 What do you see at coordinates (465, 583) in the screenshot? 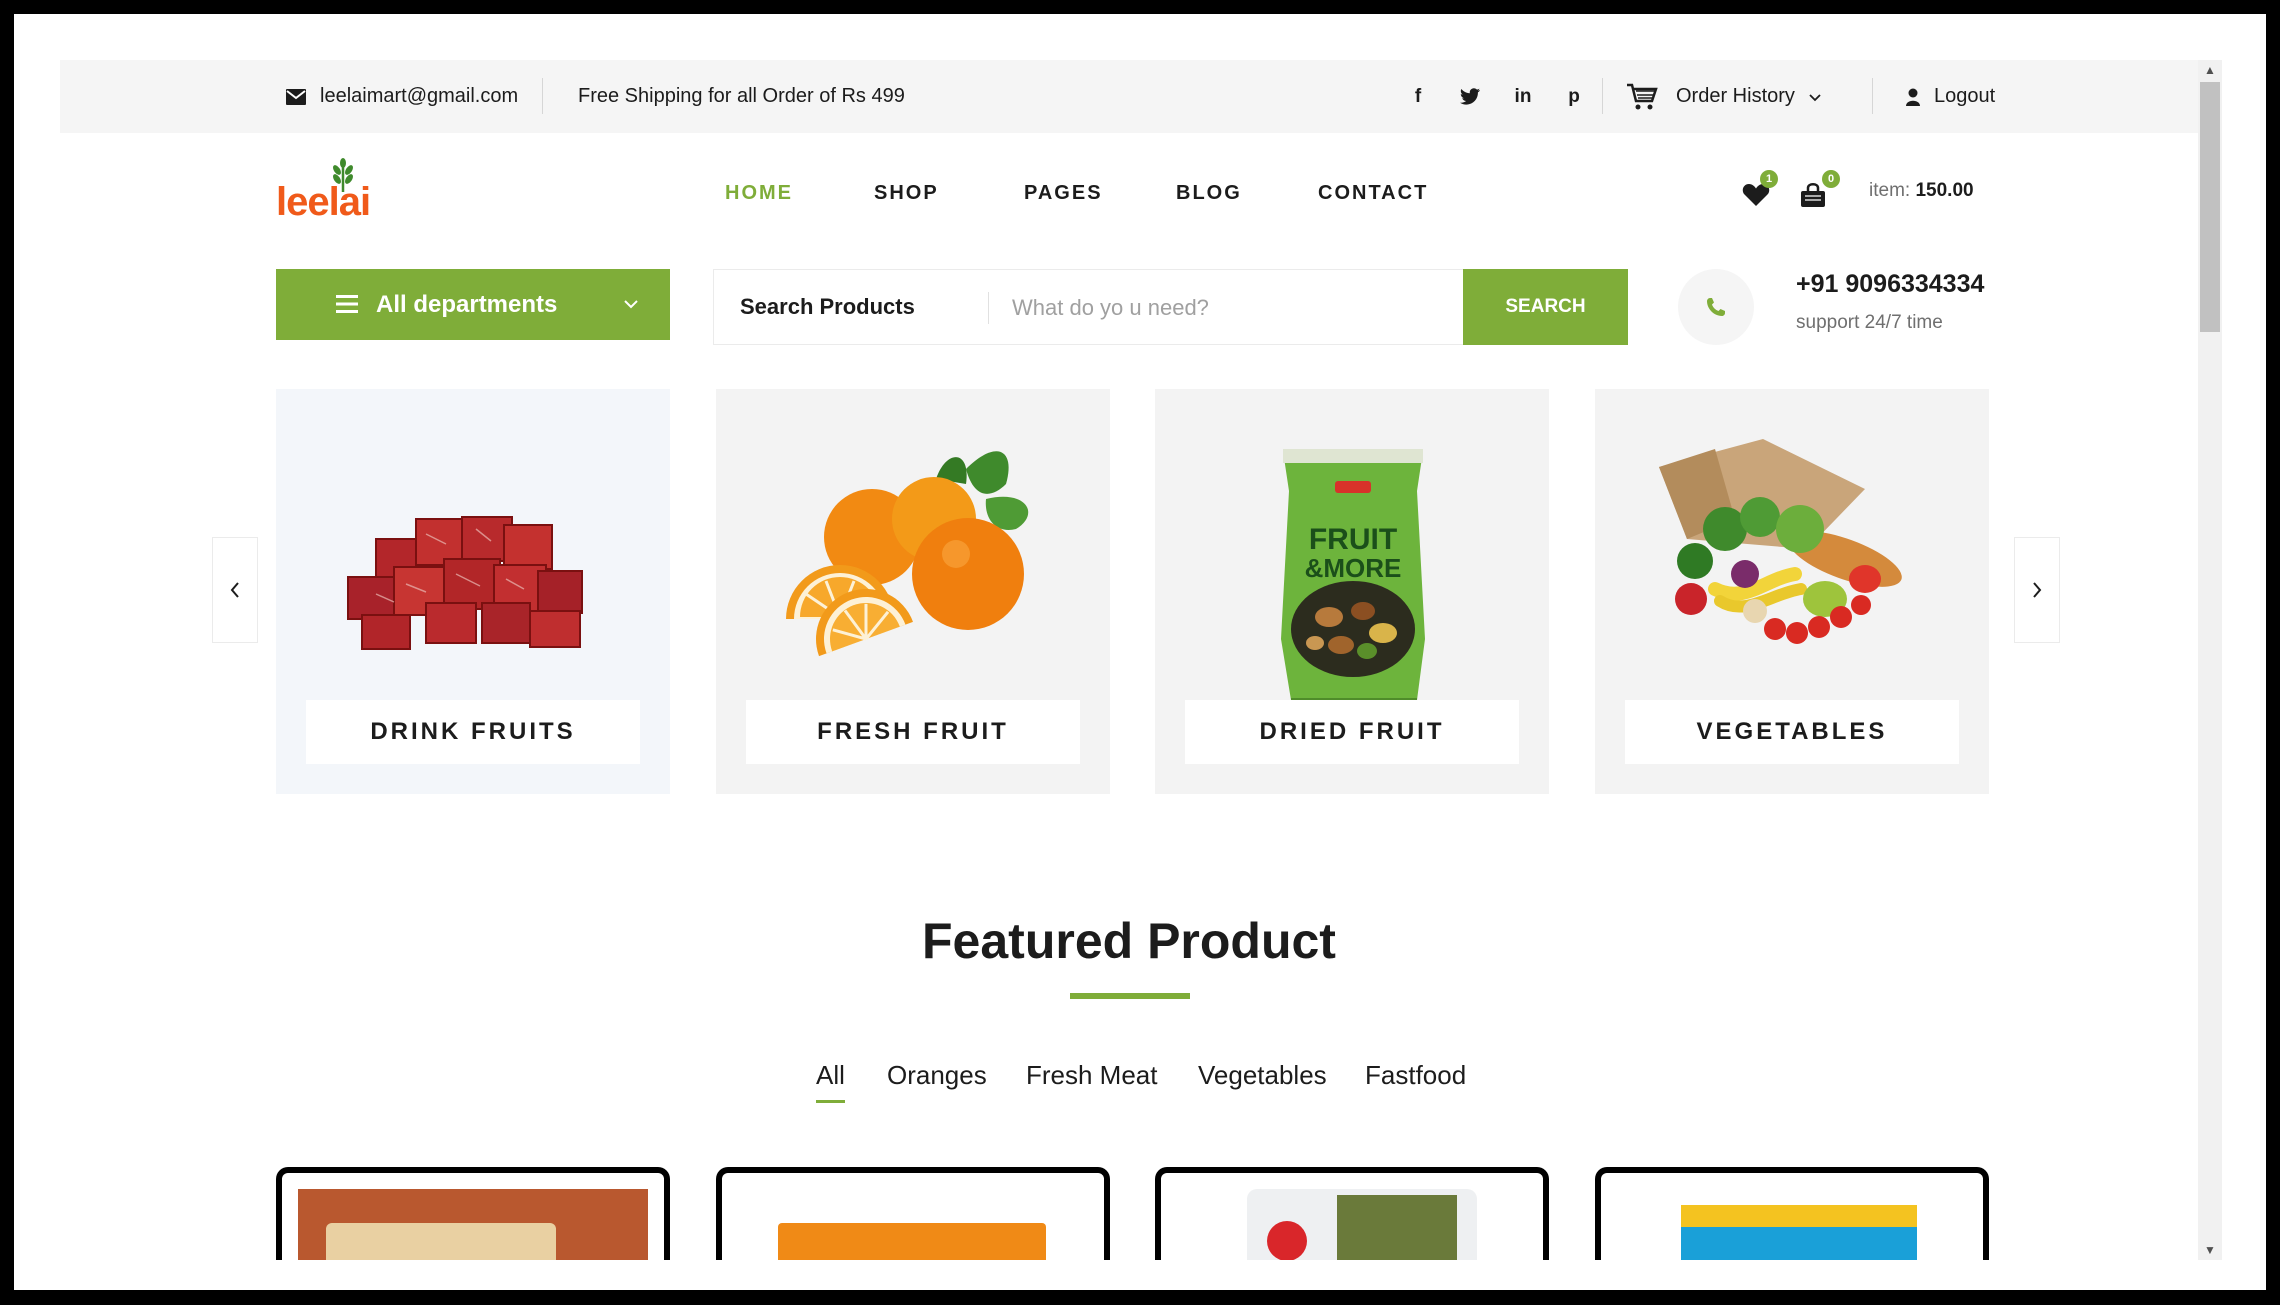
I see `meat-cubes-image` at bounding box center [465, 583].